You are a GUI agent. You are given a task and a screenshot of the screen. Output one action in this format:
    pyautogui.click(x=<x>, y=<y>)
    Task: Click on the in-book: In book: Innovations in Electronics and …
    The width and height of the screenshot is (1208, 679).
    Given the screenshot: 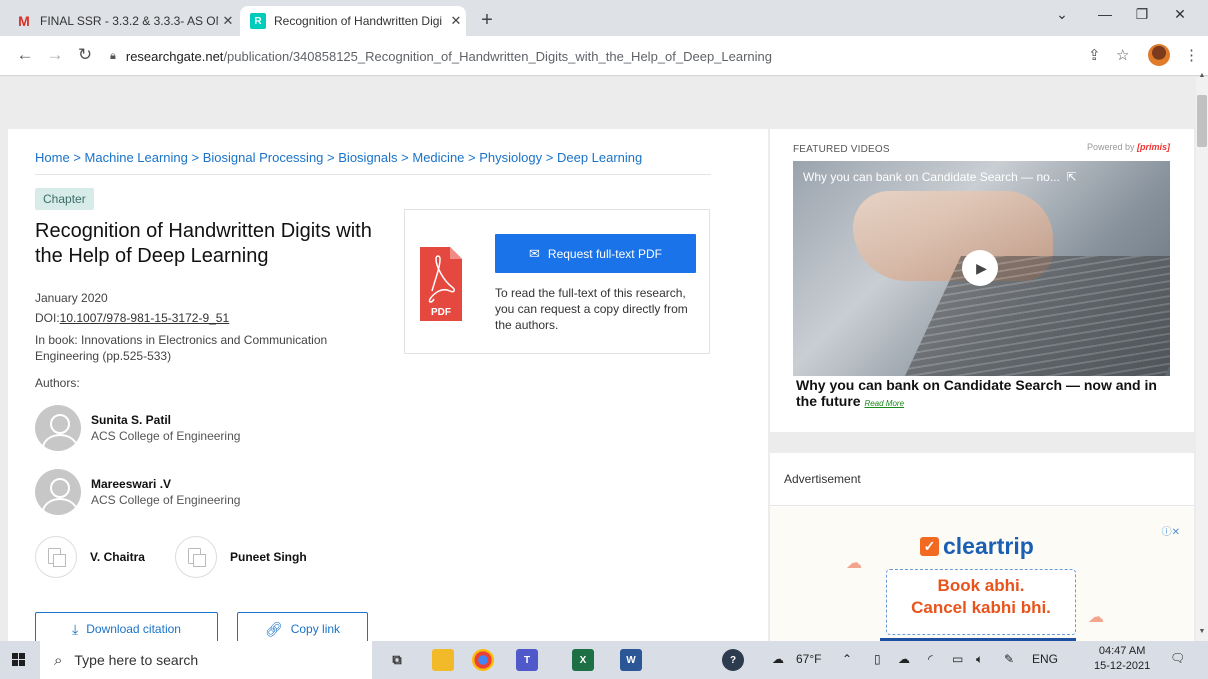 What is the action you would take?
    pyautogui.click(x=181, y=348)
    